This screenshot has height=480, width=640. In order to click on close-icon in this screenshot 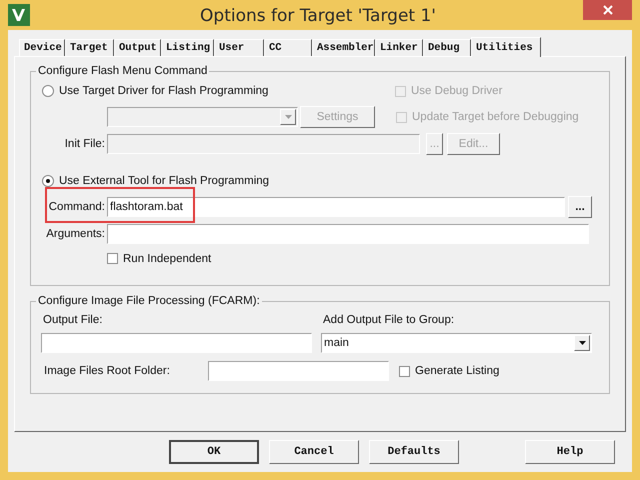, I will do `click(607, 10)`.